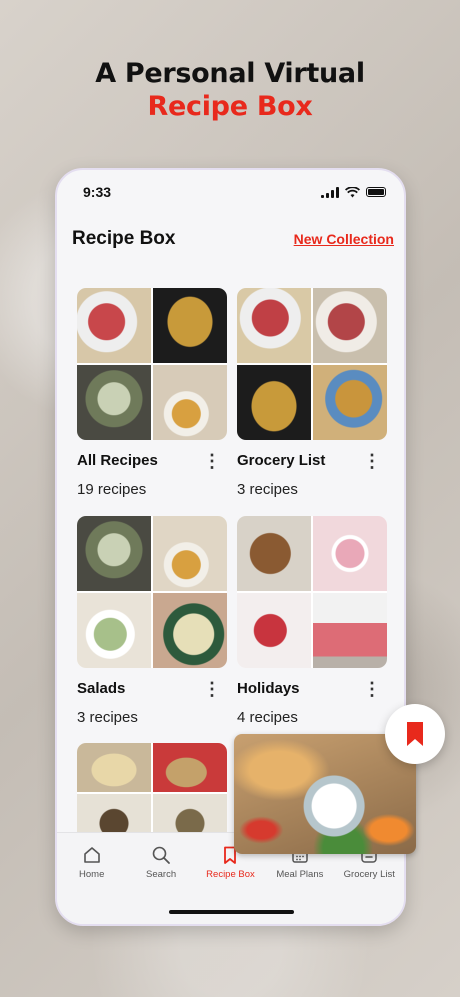 The height and width of the screenshot is (997, 460). Describe the element at coordinates (161, 874) in the screenshot. I see `tab-label: Search` at that location.